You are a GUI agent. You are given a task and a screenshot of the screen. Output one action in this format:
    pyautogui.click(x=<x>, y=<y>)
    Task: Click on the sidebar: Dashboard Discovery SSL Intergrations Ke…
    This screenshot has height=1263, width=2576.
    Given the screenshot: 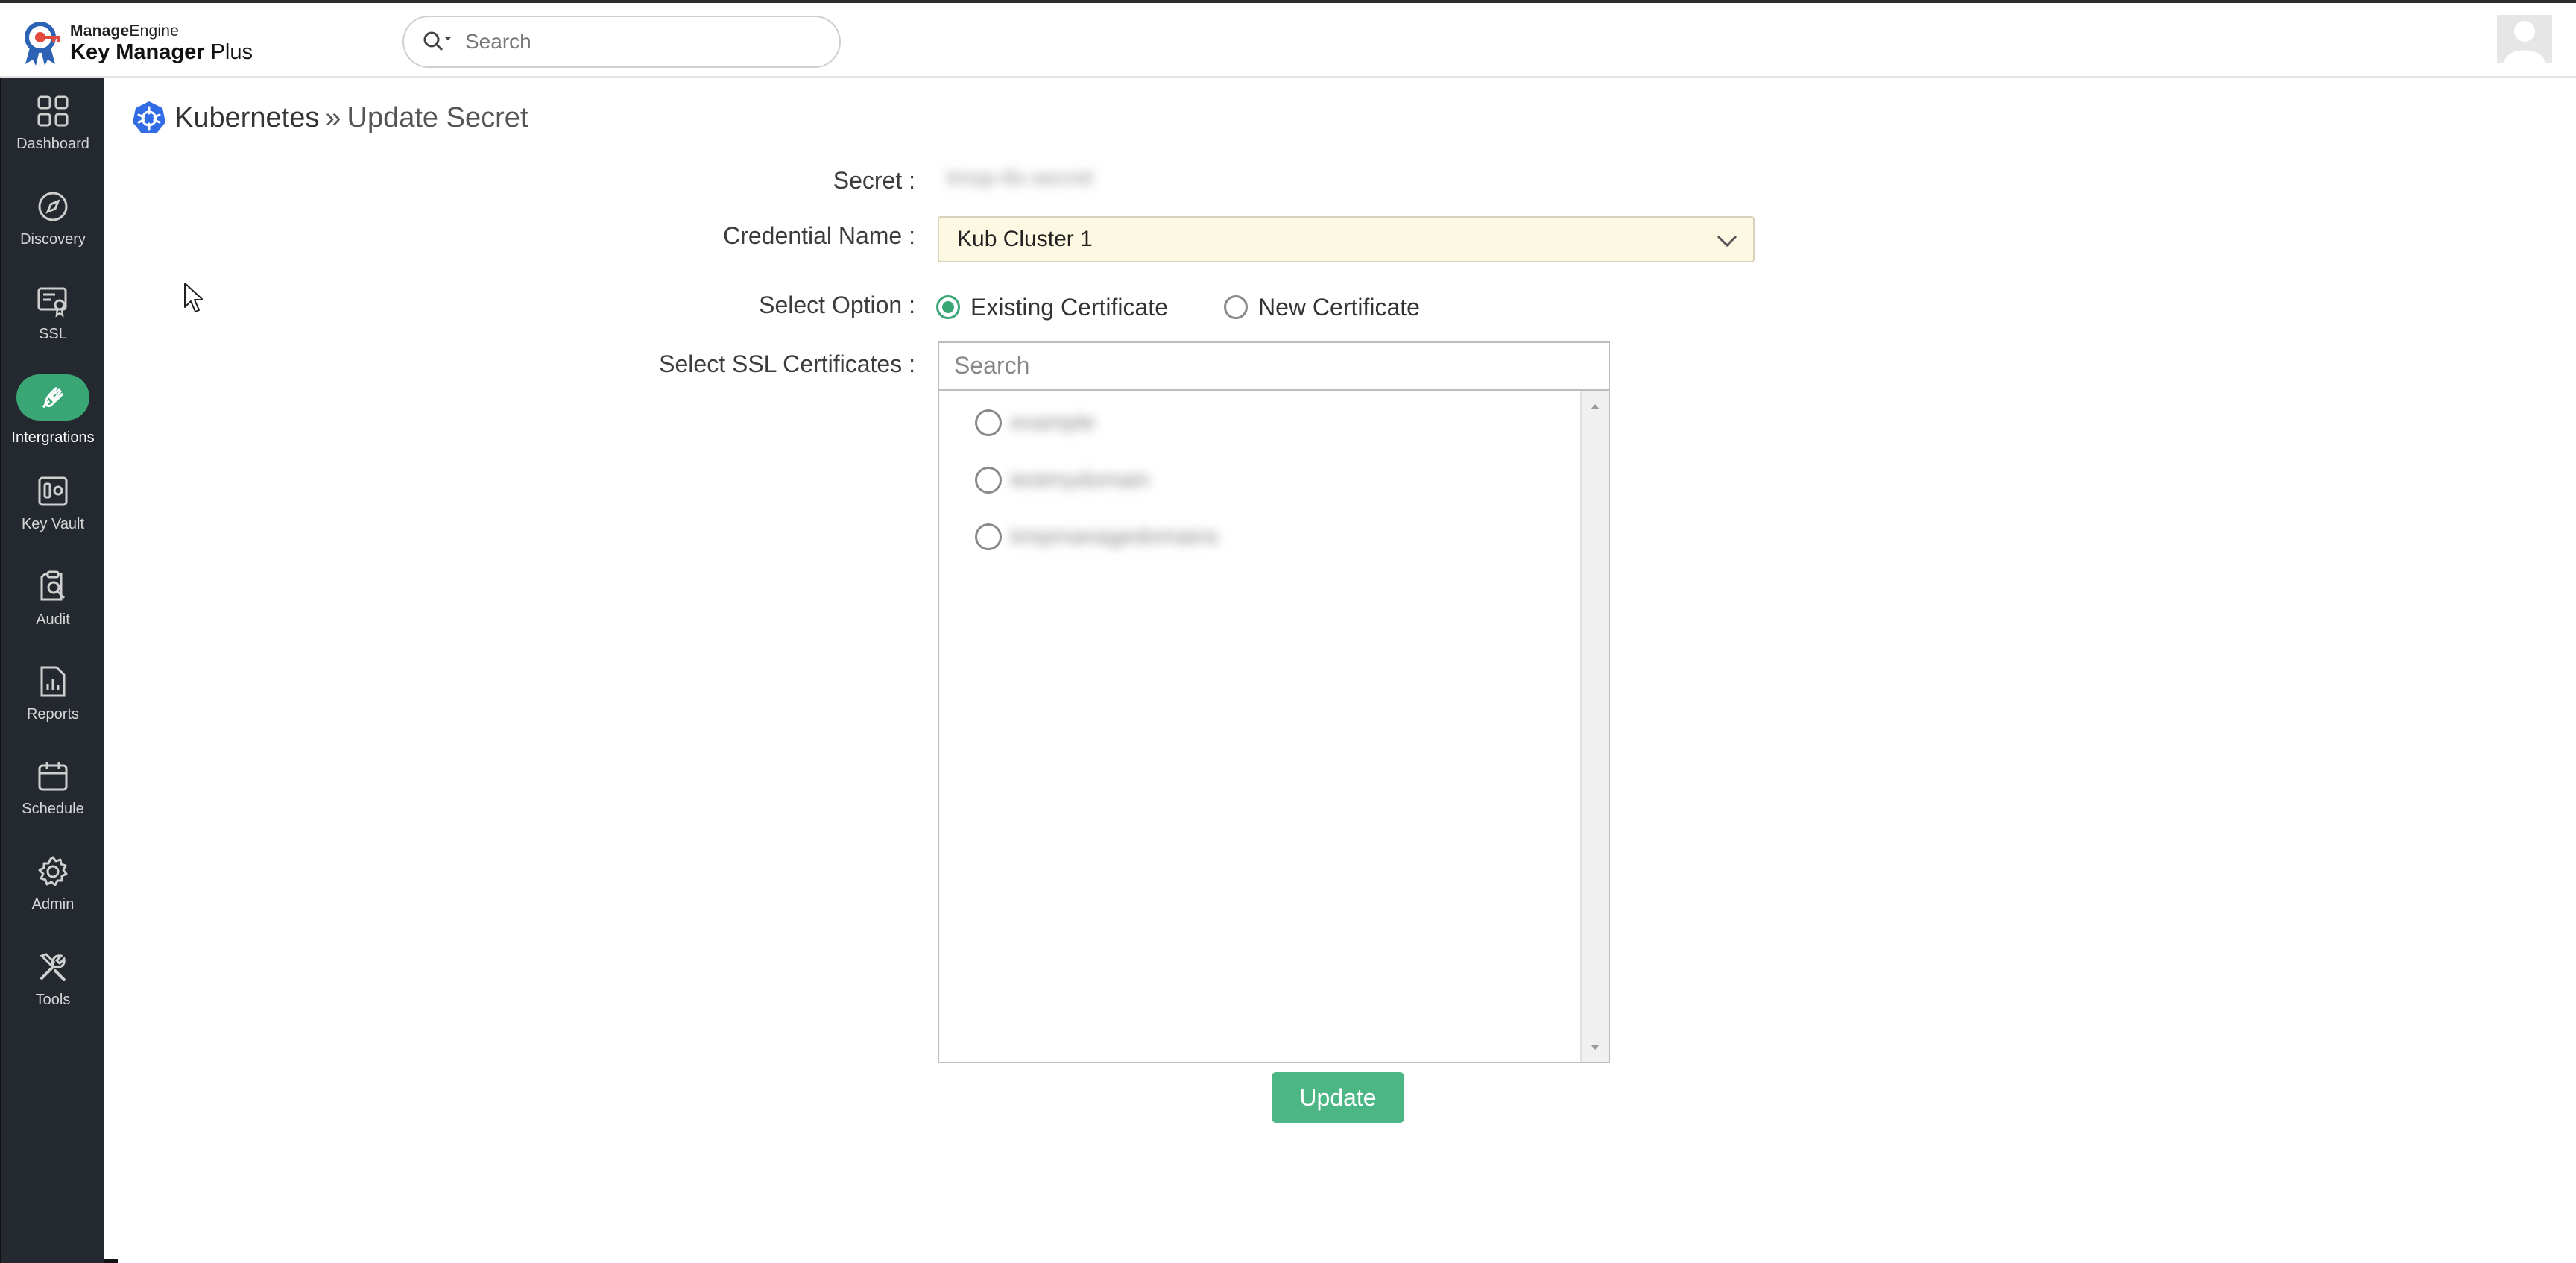 What is the action you would take?
    pyautogui.click(x=52, y=670)
    